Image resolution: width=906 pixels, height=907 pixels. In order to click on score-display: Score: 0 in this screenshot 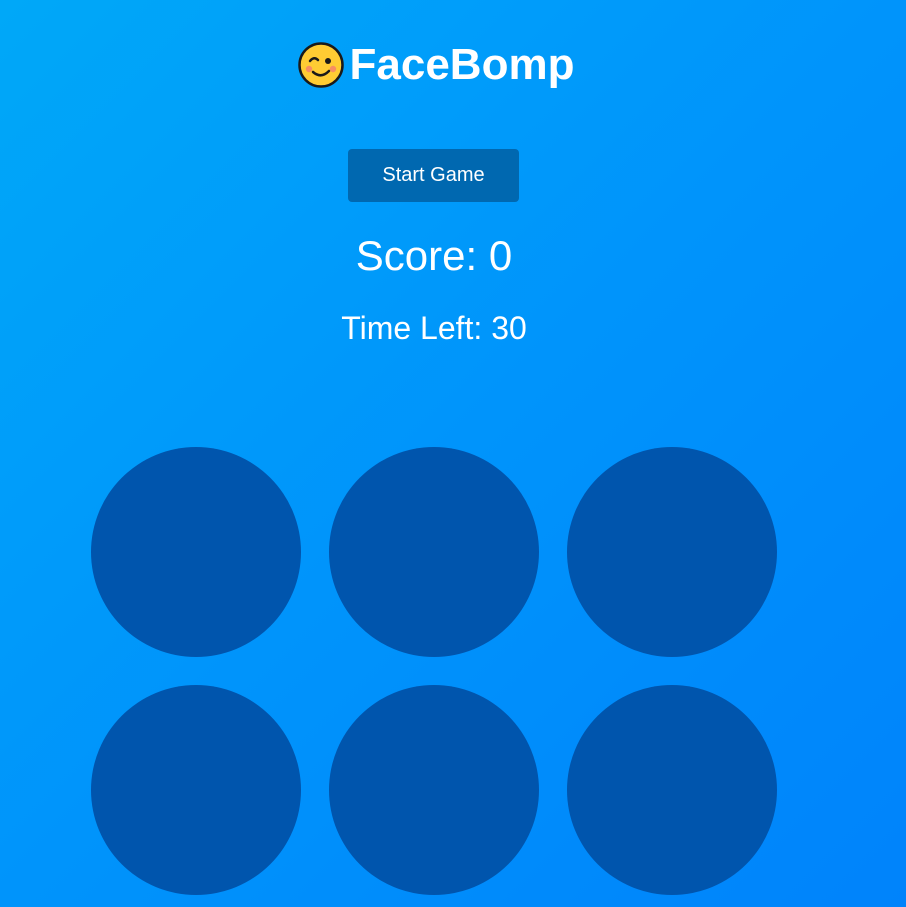, I will do `click(434, 255)`.